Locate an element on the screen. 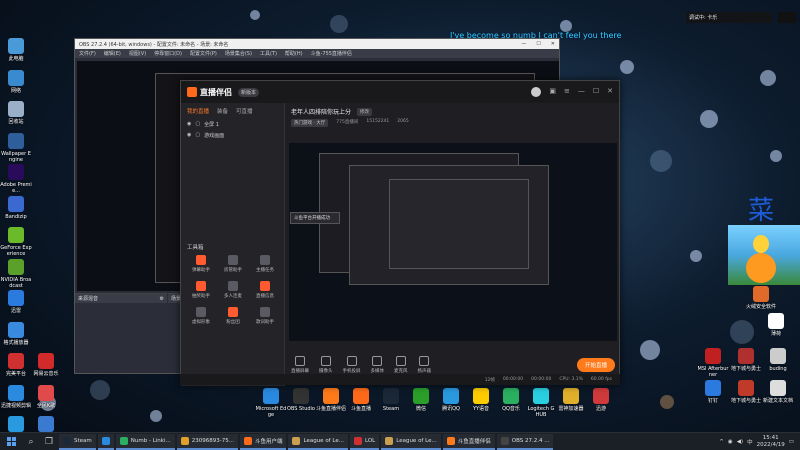 Image resolution: width=800 pixels, height=450 pixels. network-icon: ◉ is located at coordinates (730, 442).